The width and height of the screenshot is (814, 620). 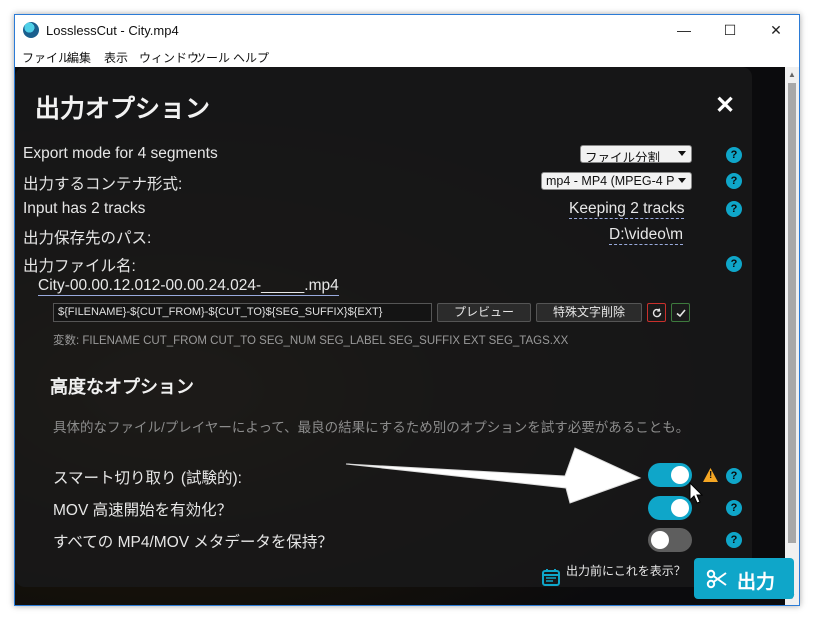 I want to click on maximize-button: ☐, so click(x=730, y=30).